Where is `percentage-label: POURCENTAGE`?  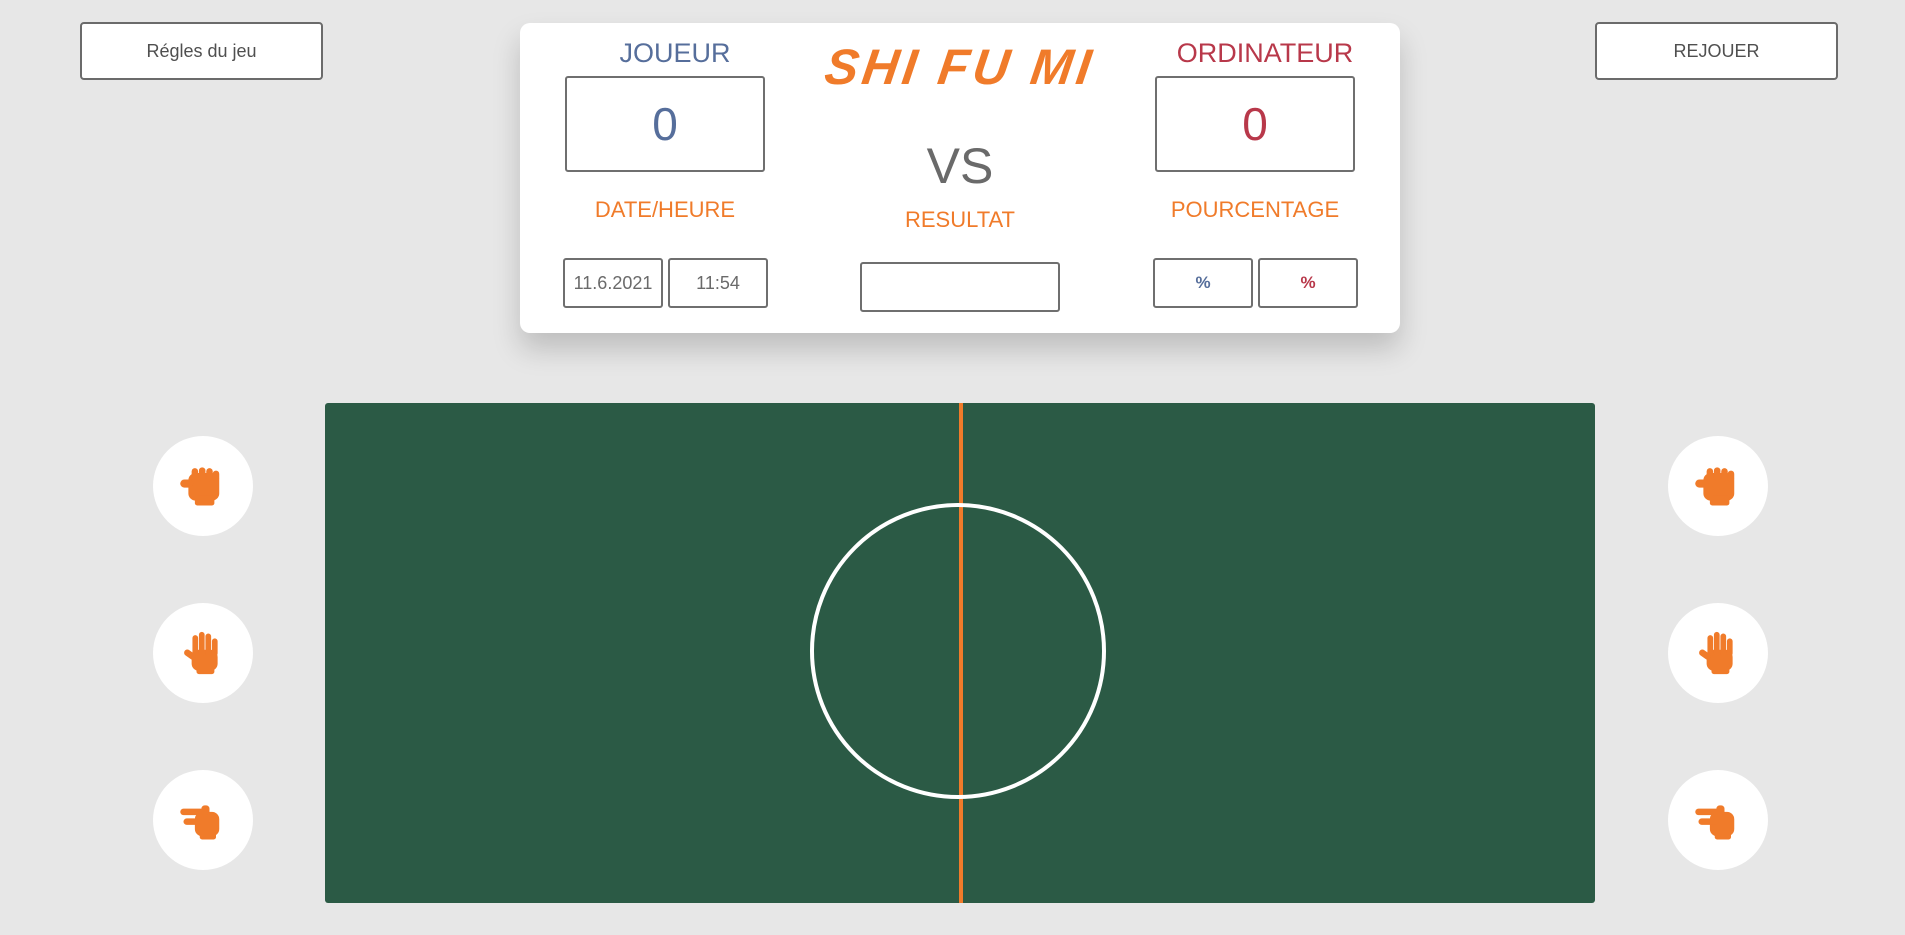
percentage-label: POURCENTAGE is located at coordinates (1255, 209).